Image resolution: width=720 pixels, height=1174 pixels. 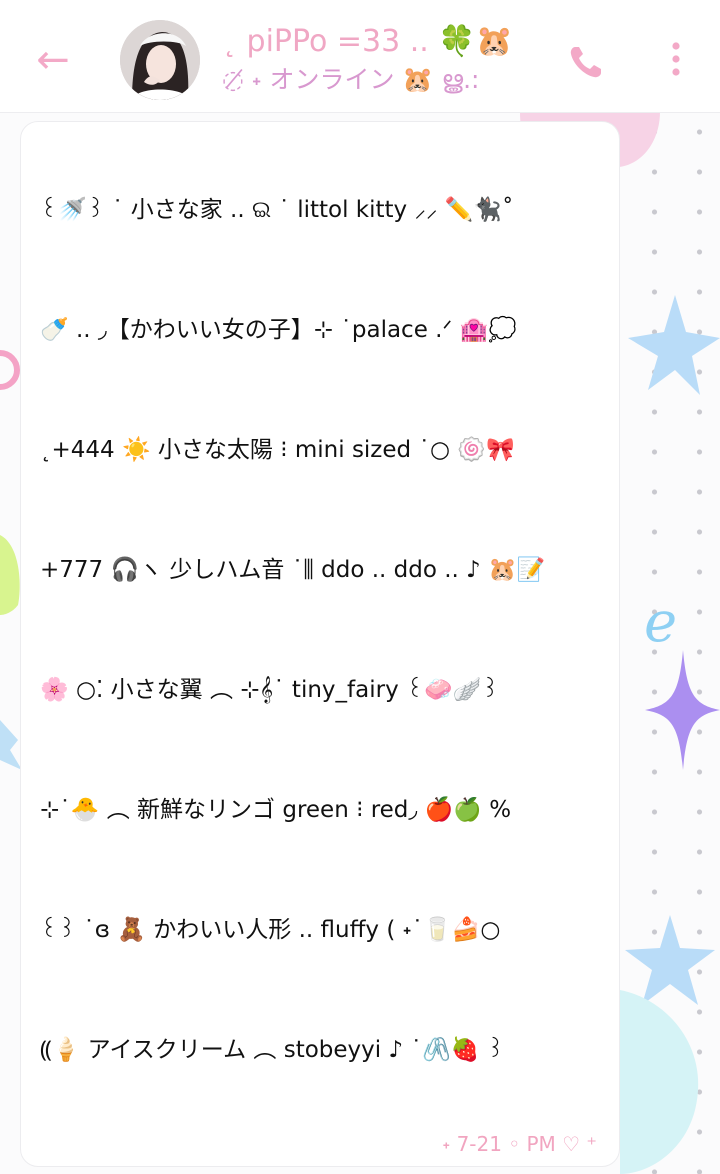 I want to click on message-line: ꒰꒱ ˙ɞ 🧸 かわいい人形 .. fluffy ( ˖˙🥛🍰○, so click(x=270, y=930).